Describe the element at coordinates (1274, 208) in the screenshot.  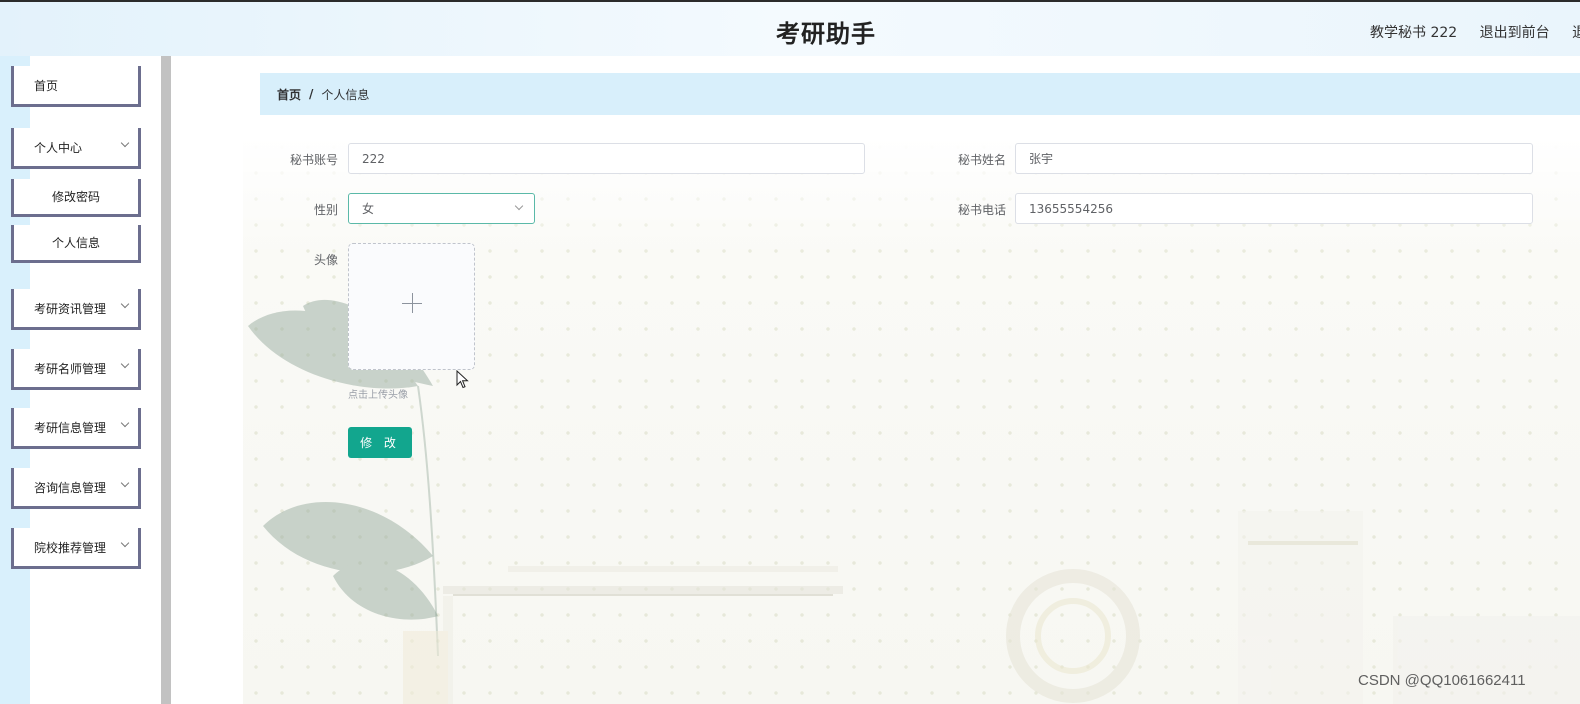
I see `phone-field: 13655554256` at that location.